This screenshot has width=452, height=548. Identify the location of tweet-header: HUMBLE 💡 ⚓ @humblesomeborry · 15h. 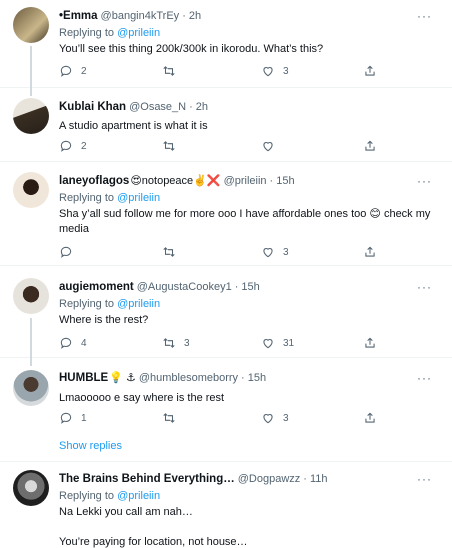
(250, 378).